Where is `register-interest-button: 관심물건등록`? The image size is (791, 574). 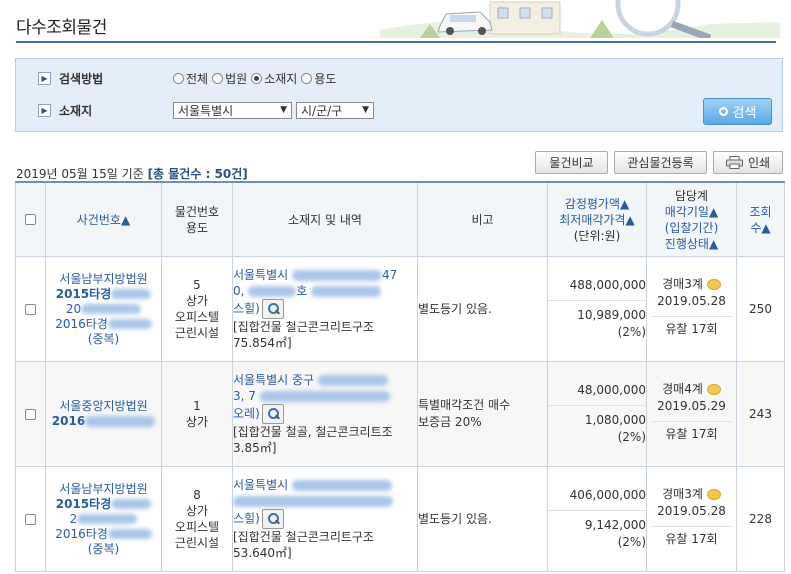 register-interest-button: 관심물건등록 is located at coordinates (660, 162).